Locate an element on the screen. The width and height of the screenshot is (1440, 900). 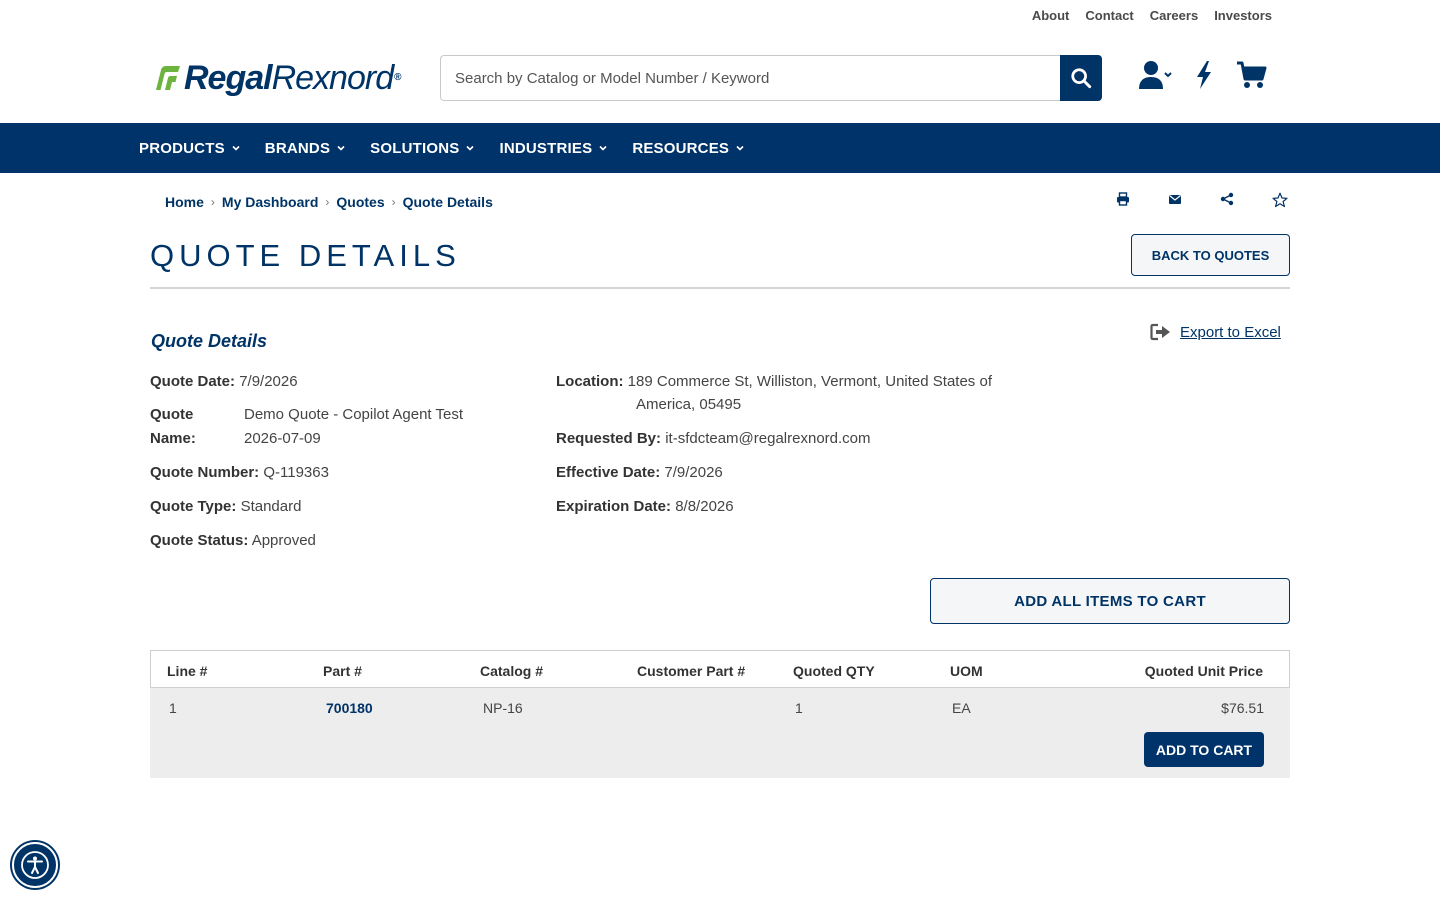
location-field-2: America, 05495 is located at coordinates (688, 404).